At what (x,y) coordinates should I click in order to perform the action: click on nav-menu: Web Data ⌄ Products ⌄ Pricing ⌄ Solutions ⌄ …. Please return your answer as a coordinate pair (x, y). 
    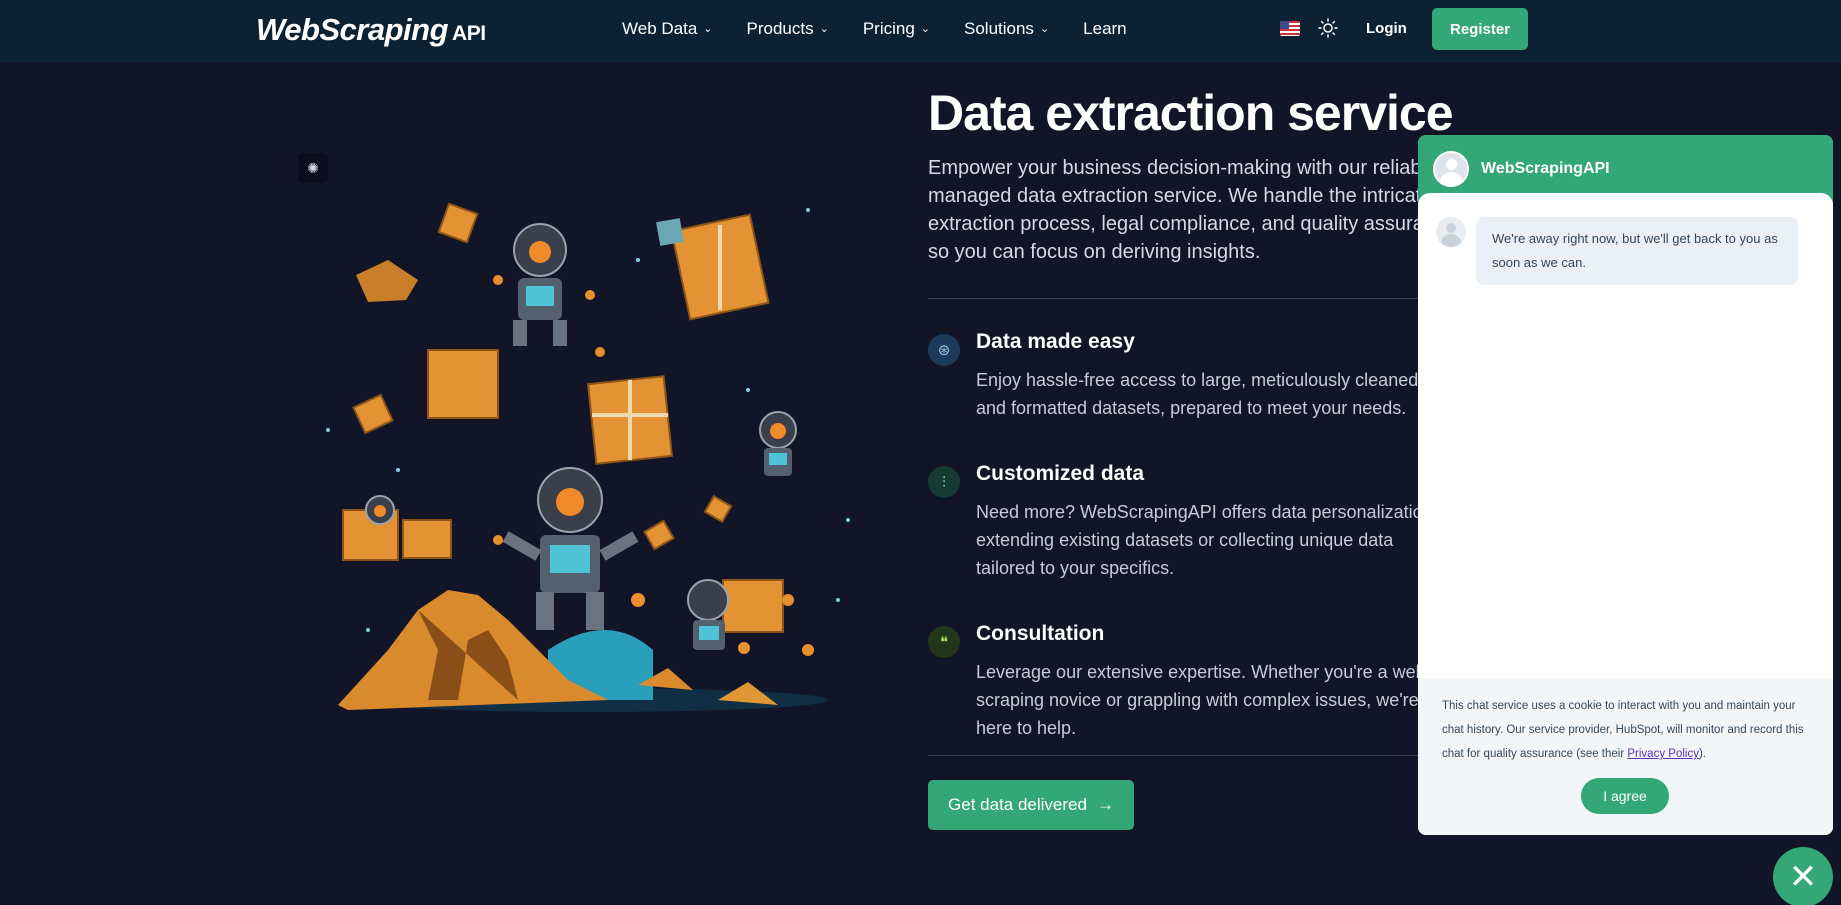
    Looking at the image, I should click on (874, 29).